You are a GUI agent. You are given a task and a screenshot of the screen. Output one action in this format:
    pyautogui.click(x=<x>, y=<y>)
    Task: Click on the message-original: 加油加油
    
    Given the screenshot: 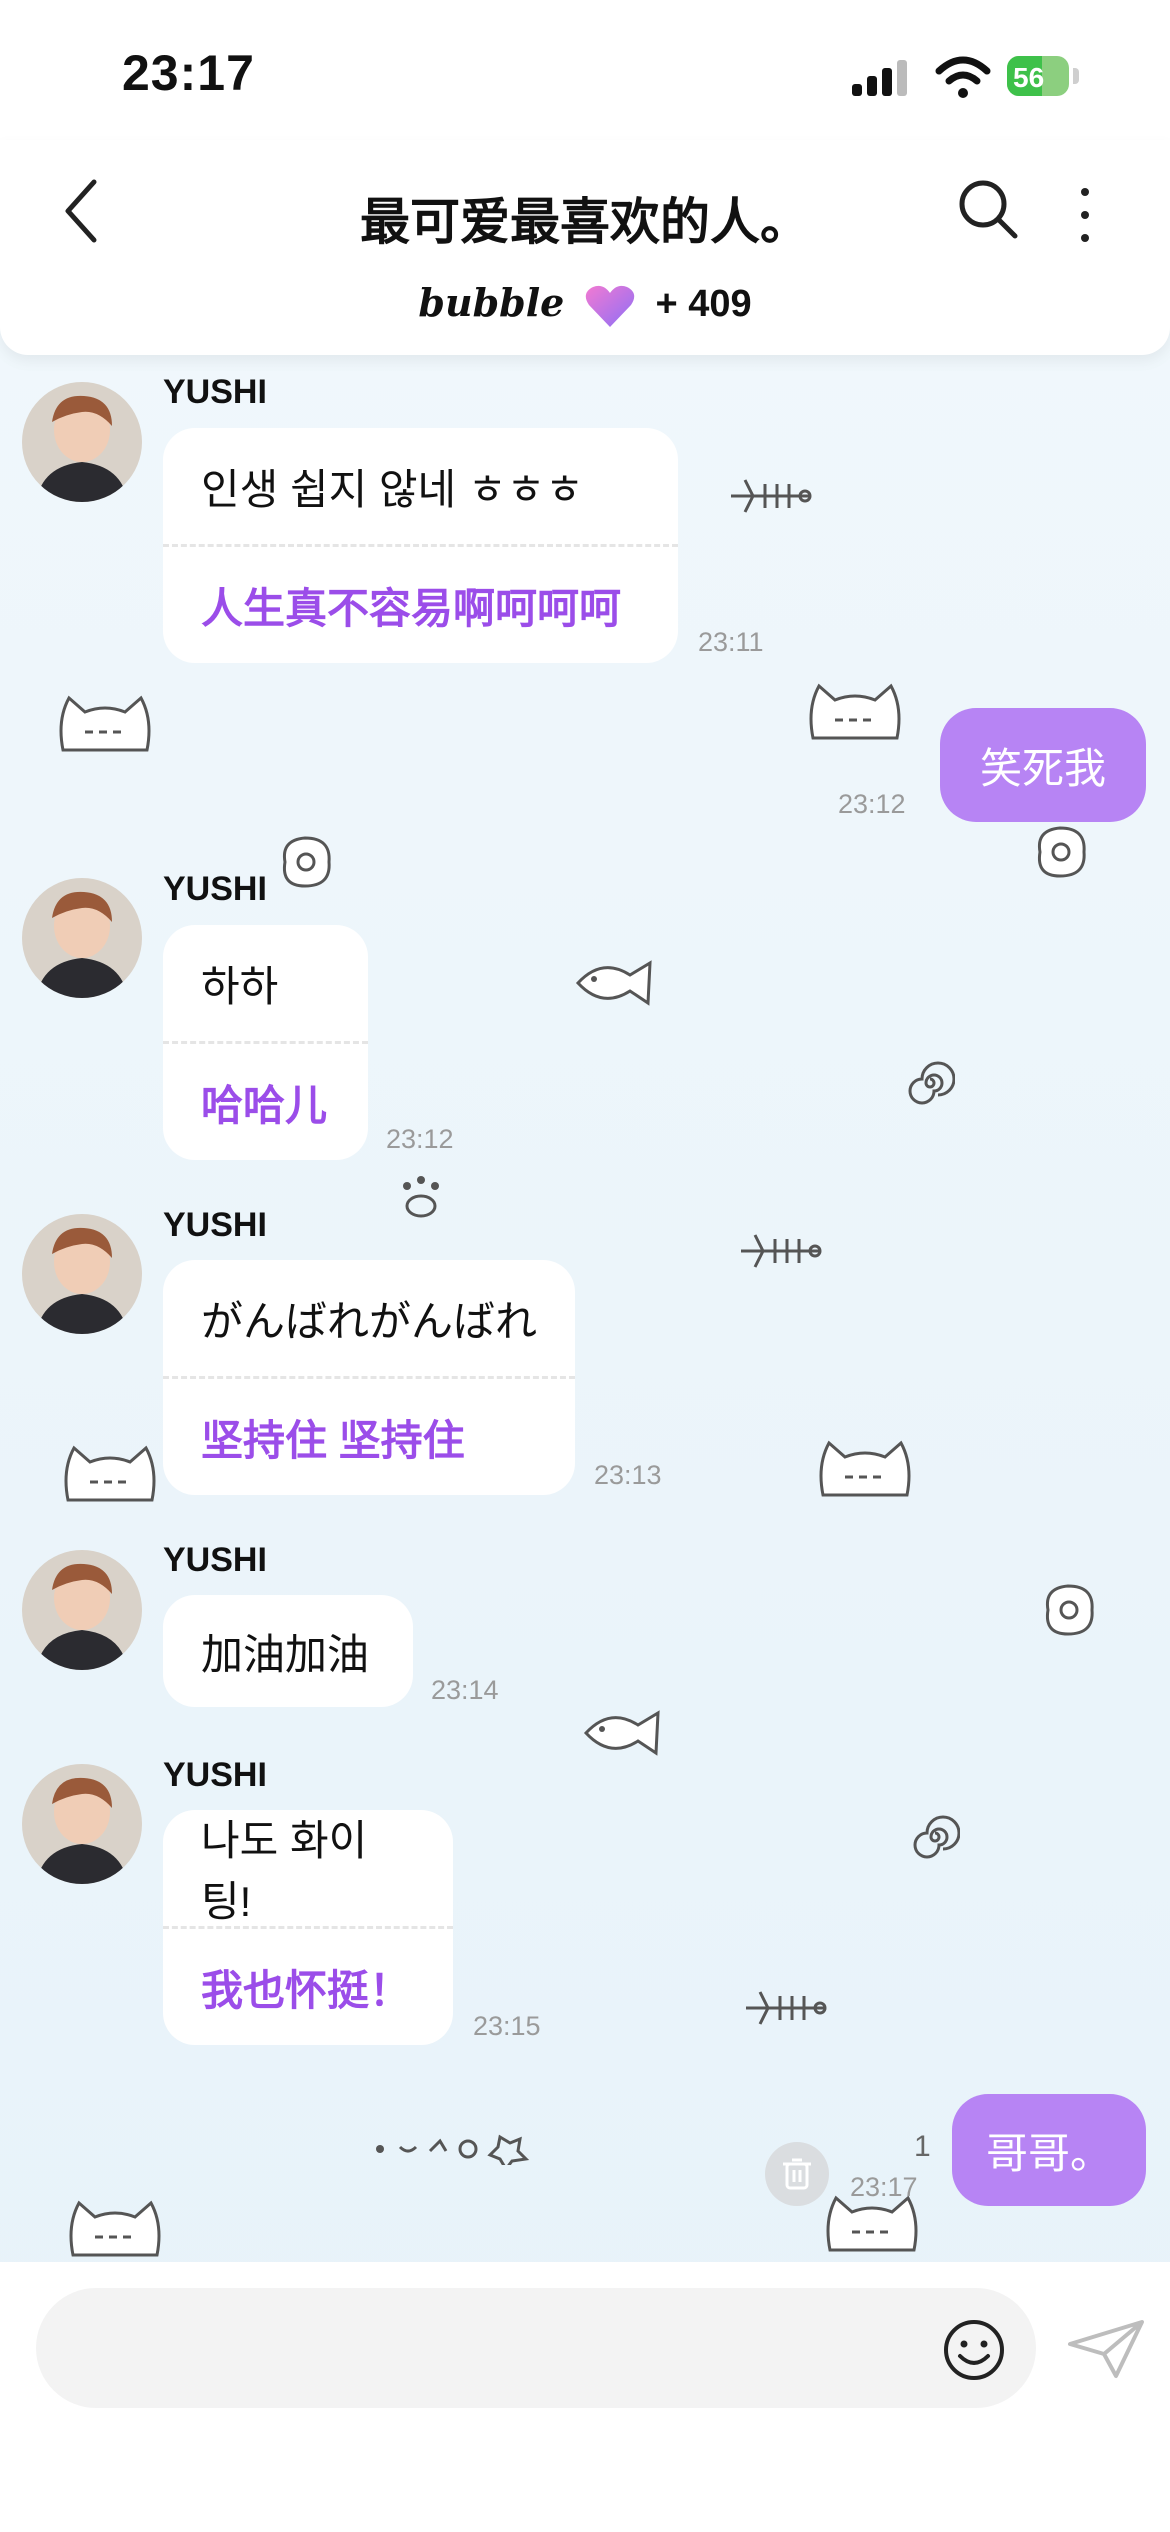 What is the action you would take?
    pyautogui.click(x=285, y=1654)
    